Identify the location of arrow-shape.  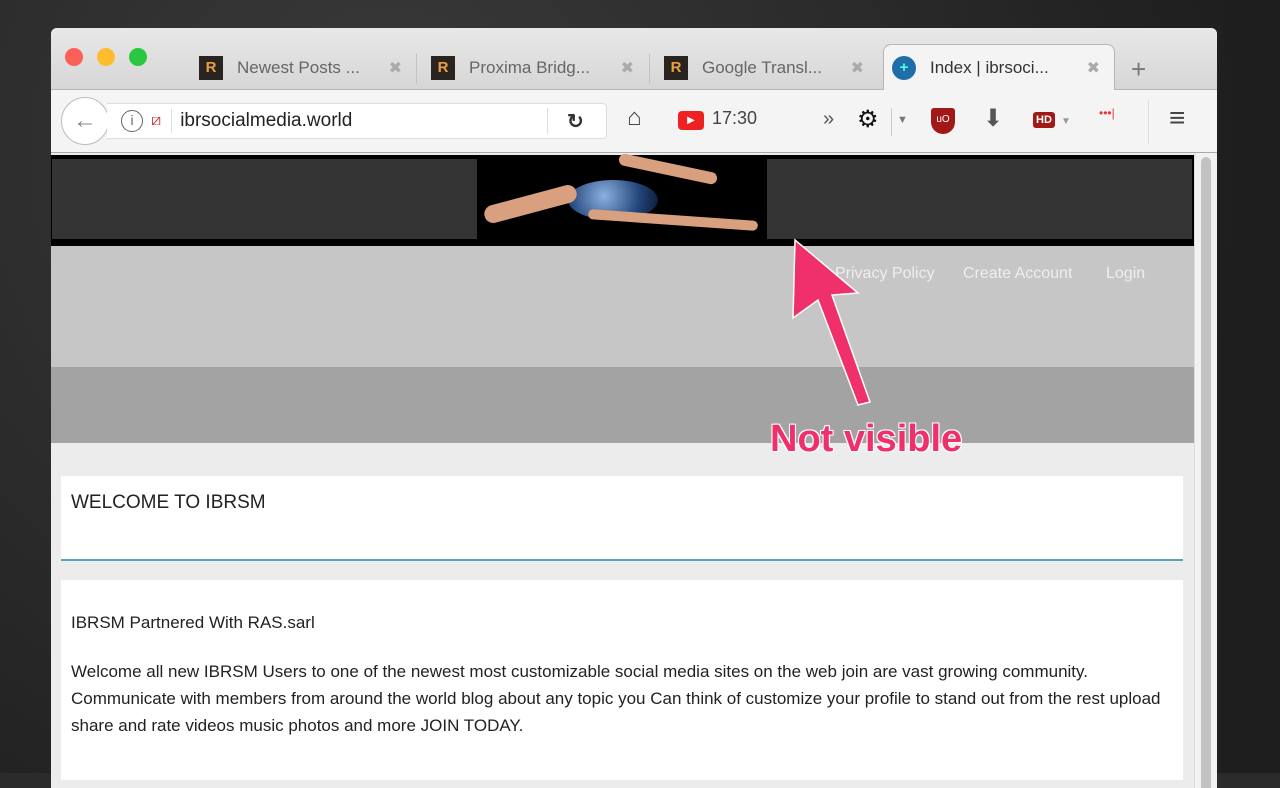
(831, 322).